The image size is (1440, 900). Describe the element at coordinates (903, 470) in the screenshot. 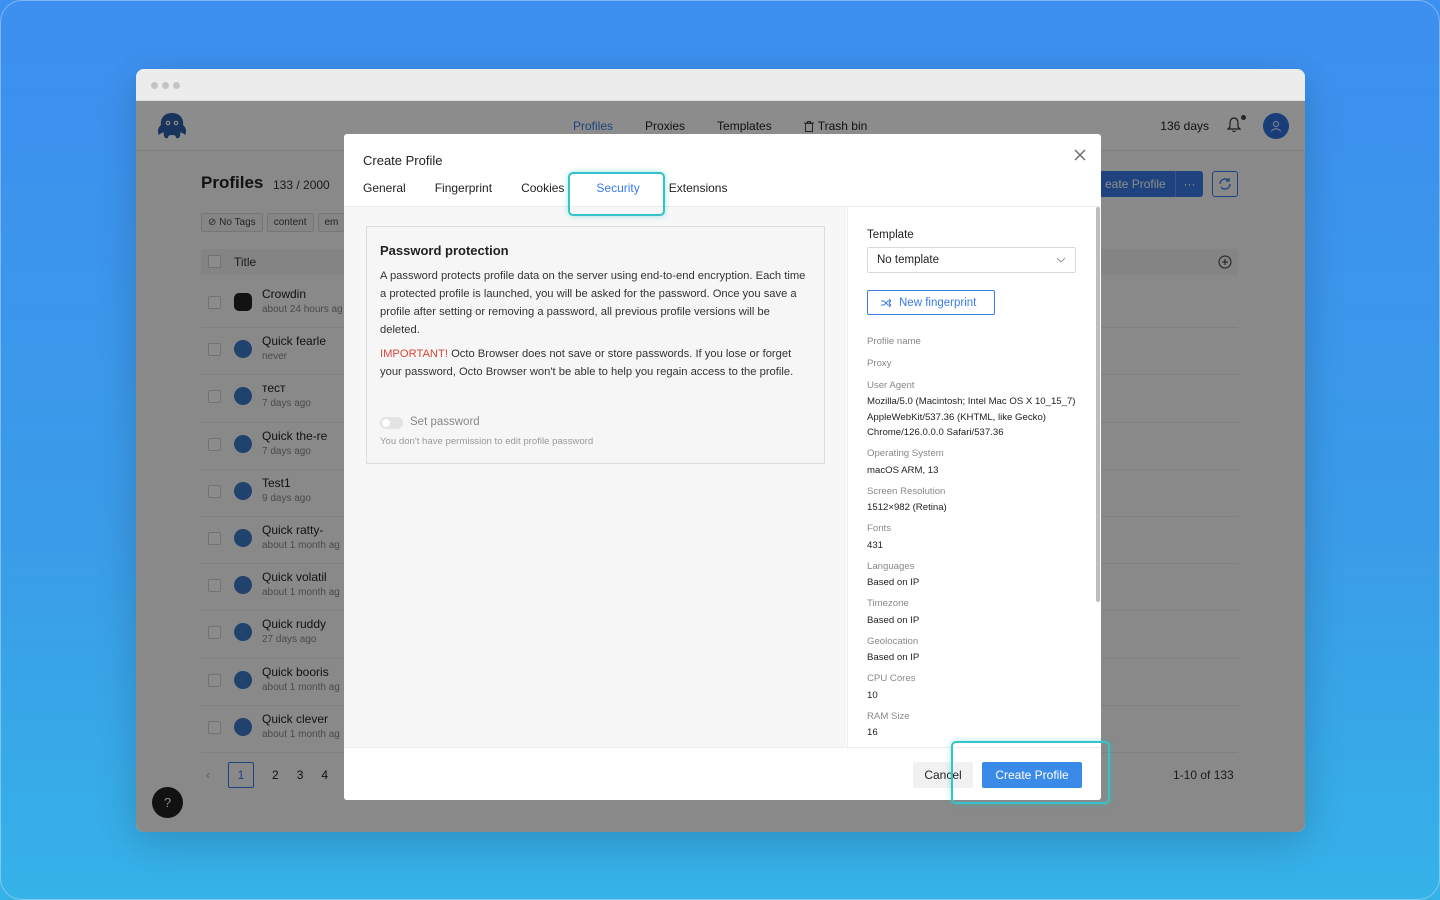

I see `field-value: macOS ARM, 13` at that location.